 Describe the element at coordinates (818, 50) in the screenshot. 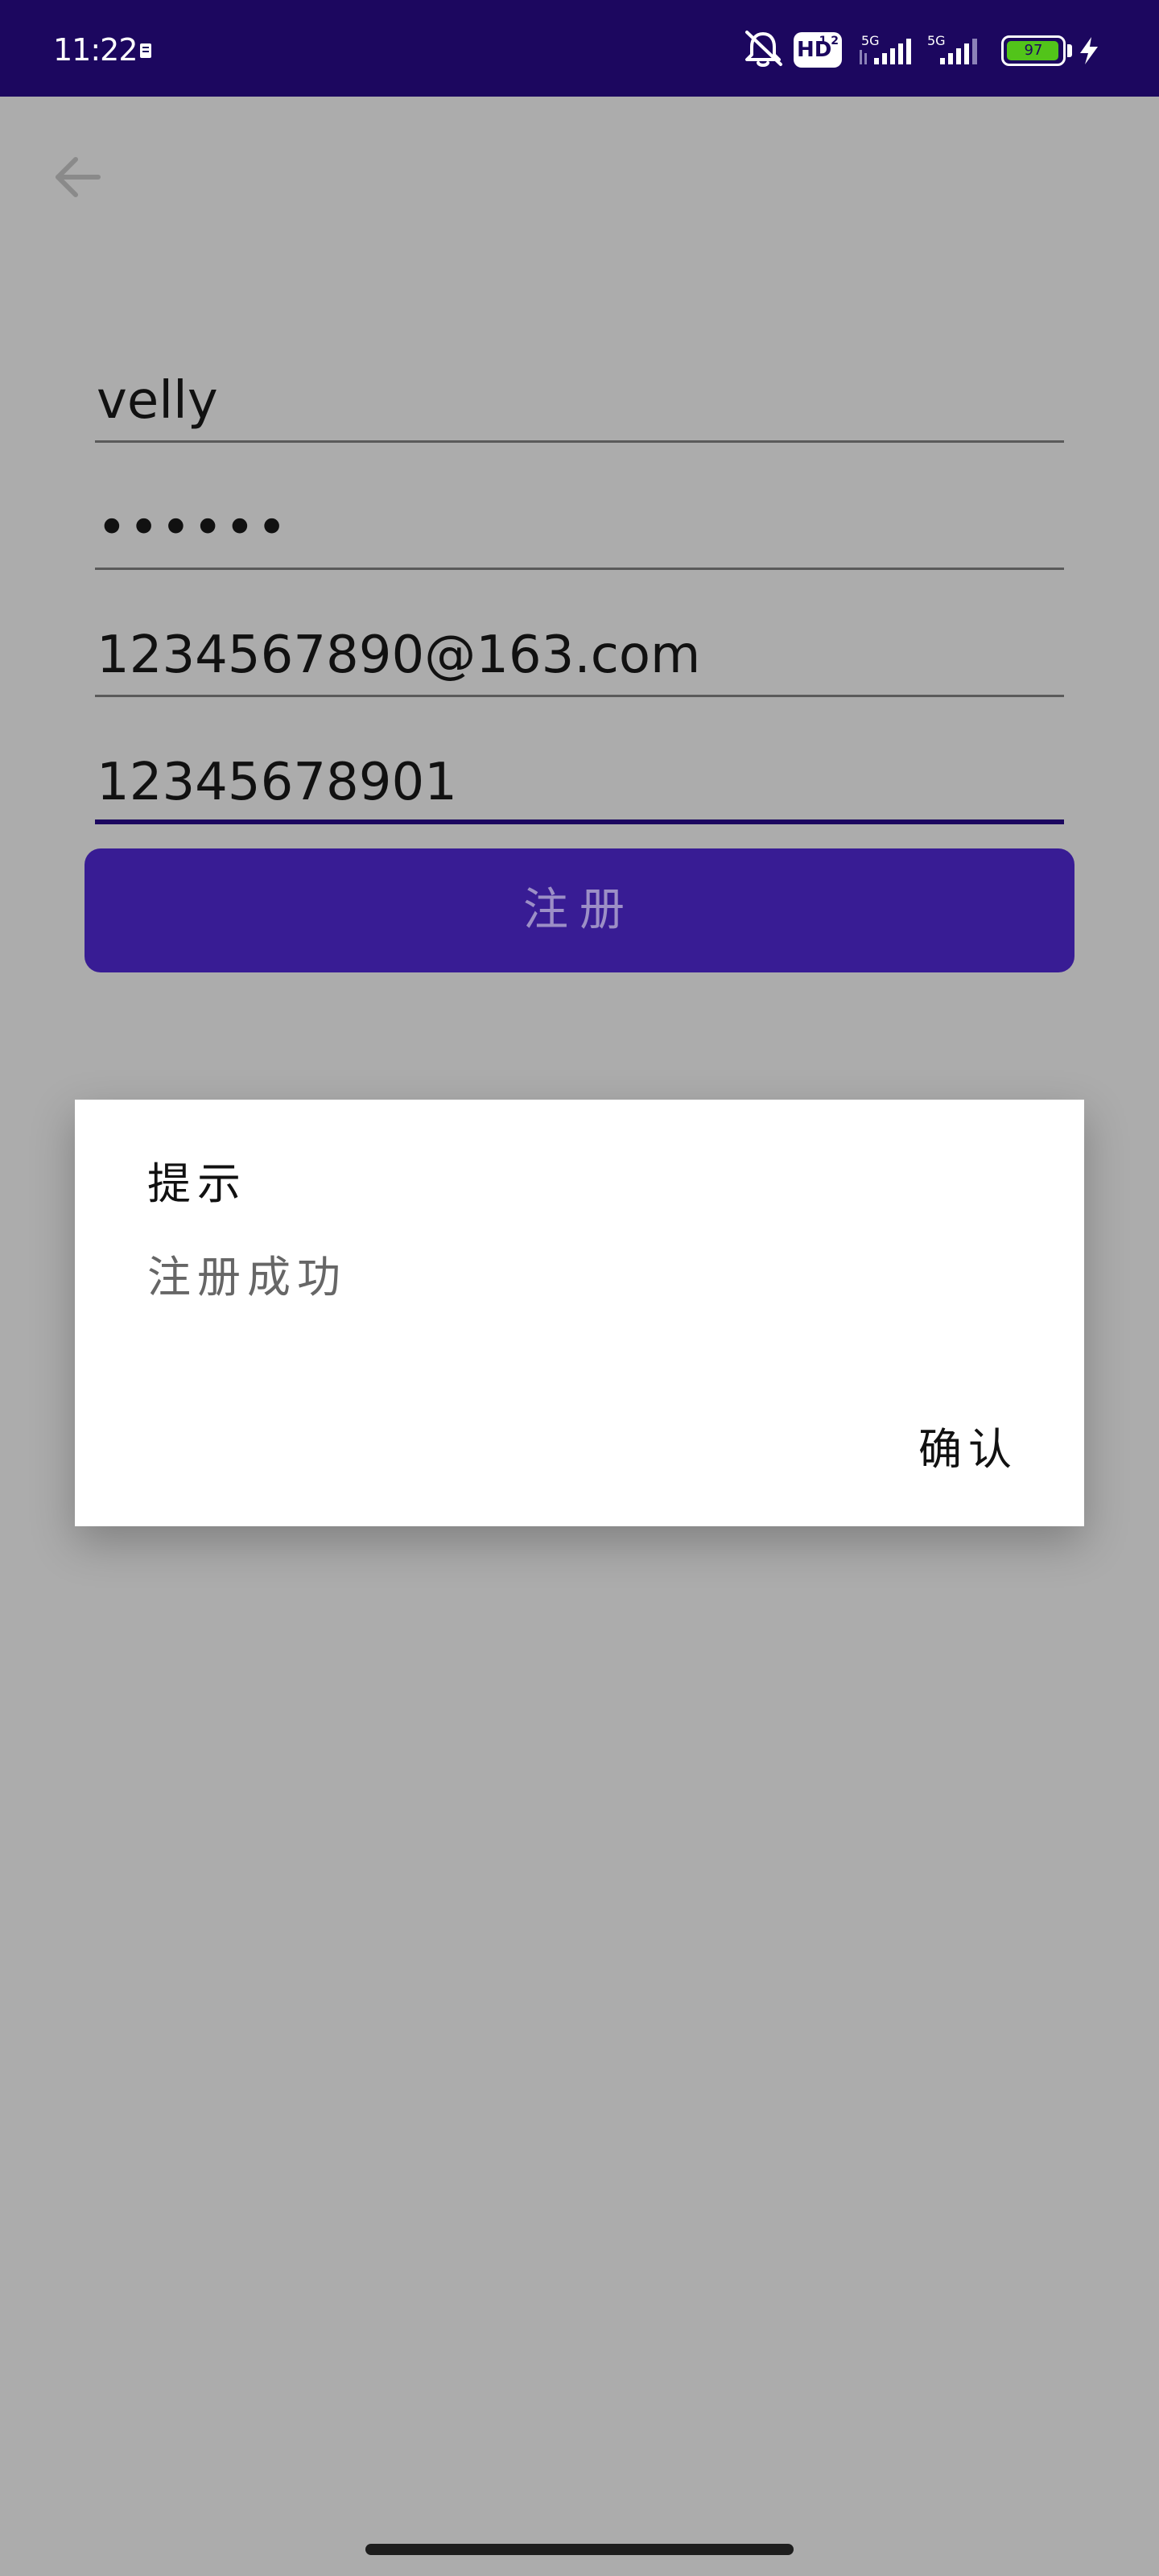

I see `hd-icon: HD 1 2` at that location.